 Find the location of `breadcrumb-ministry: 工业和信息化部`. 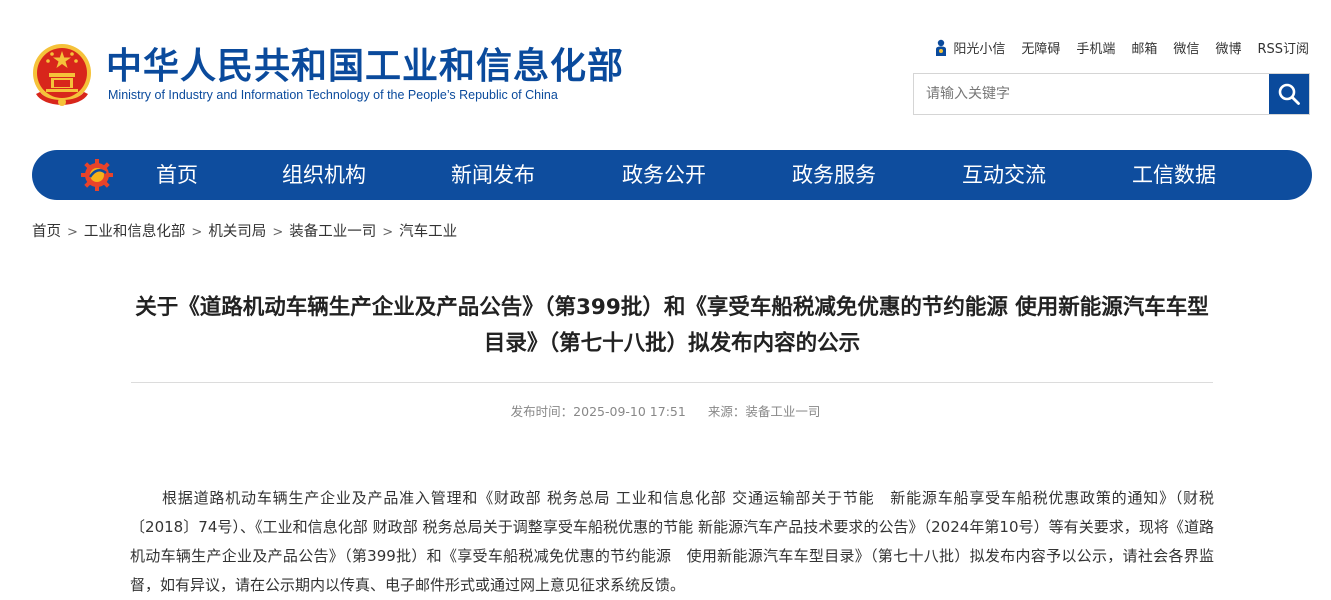

breadcrumb-ministry: 工业和信息化部 is located at coordinates (135, 232).